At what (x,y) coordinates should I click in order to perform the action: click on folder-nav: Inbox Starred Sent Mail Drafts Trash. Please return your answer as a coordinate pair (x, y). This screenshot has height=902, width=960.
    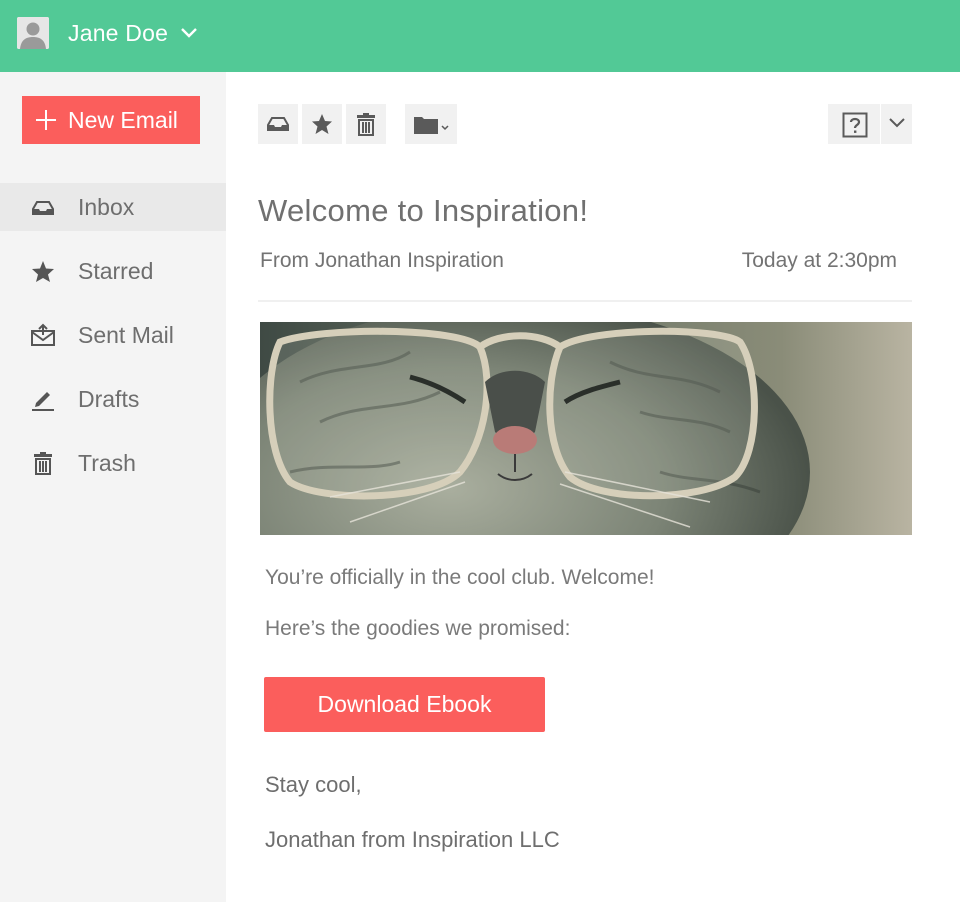
    Looking at the image, I should click on (113, 343).